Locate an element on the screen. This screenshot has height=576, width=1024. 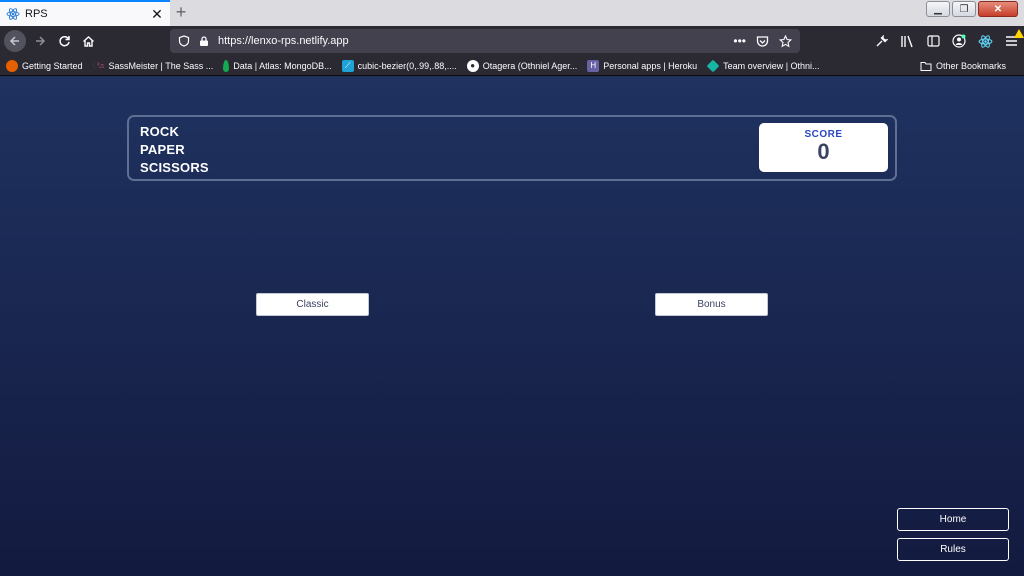
url-bar: https://lenxo-rps.netlify.app ••• is located at coordinates (485, 41).